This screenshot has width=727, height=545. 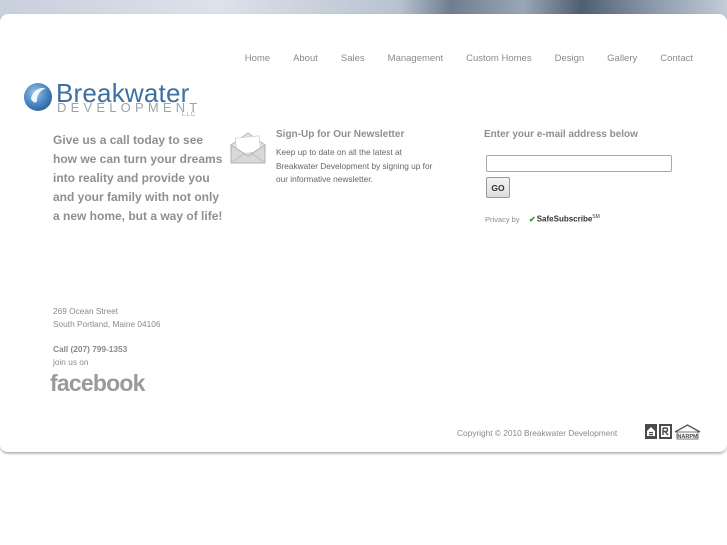 What do you see at coordinates (353, 58) in the screenshot?
I see `nav-sales: Sales` at bounding box center [353, 58].